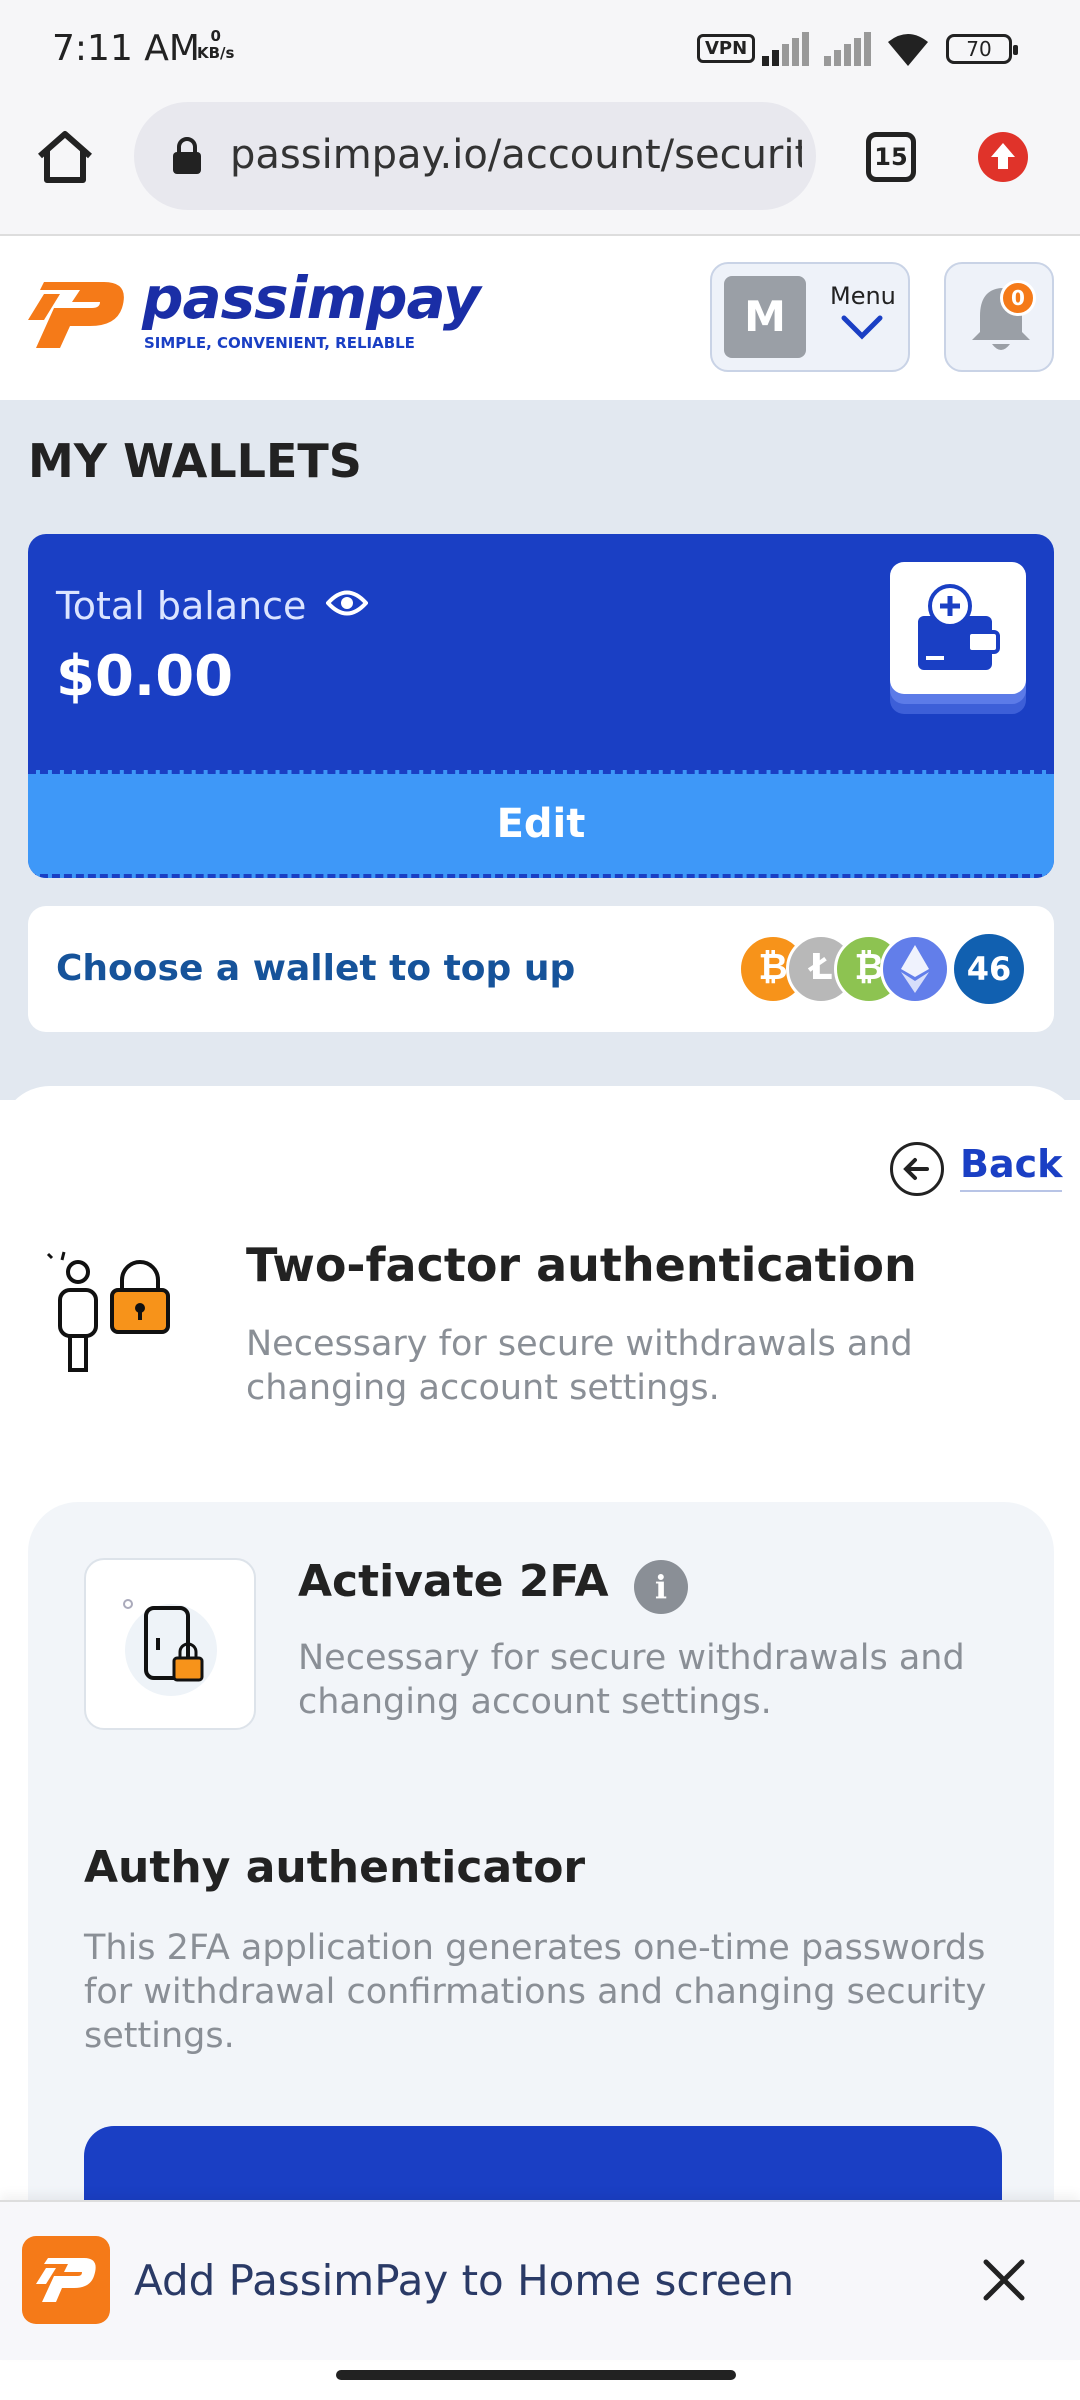 The height and width of the screenshot is (2400, 1080). Describe the element at coordinates (279, 343) in the screenshot. I see `logo-tagline: SIMPLE, CONVENIENT, RELIABLE` at that location.